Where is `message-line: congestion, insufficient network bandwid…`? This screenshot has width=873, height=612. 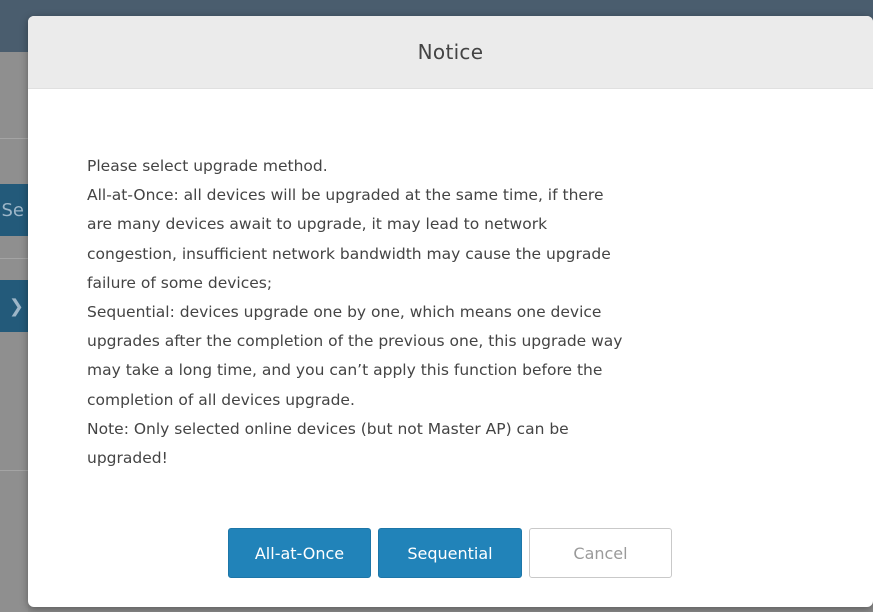
message-line: congestion, insufficient network bandwid… is located at coordinates (349, 253).